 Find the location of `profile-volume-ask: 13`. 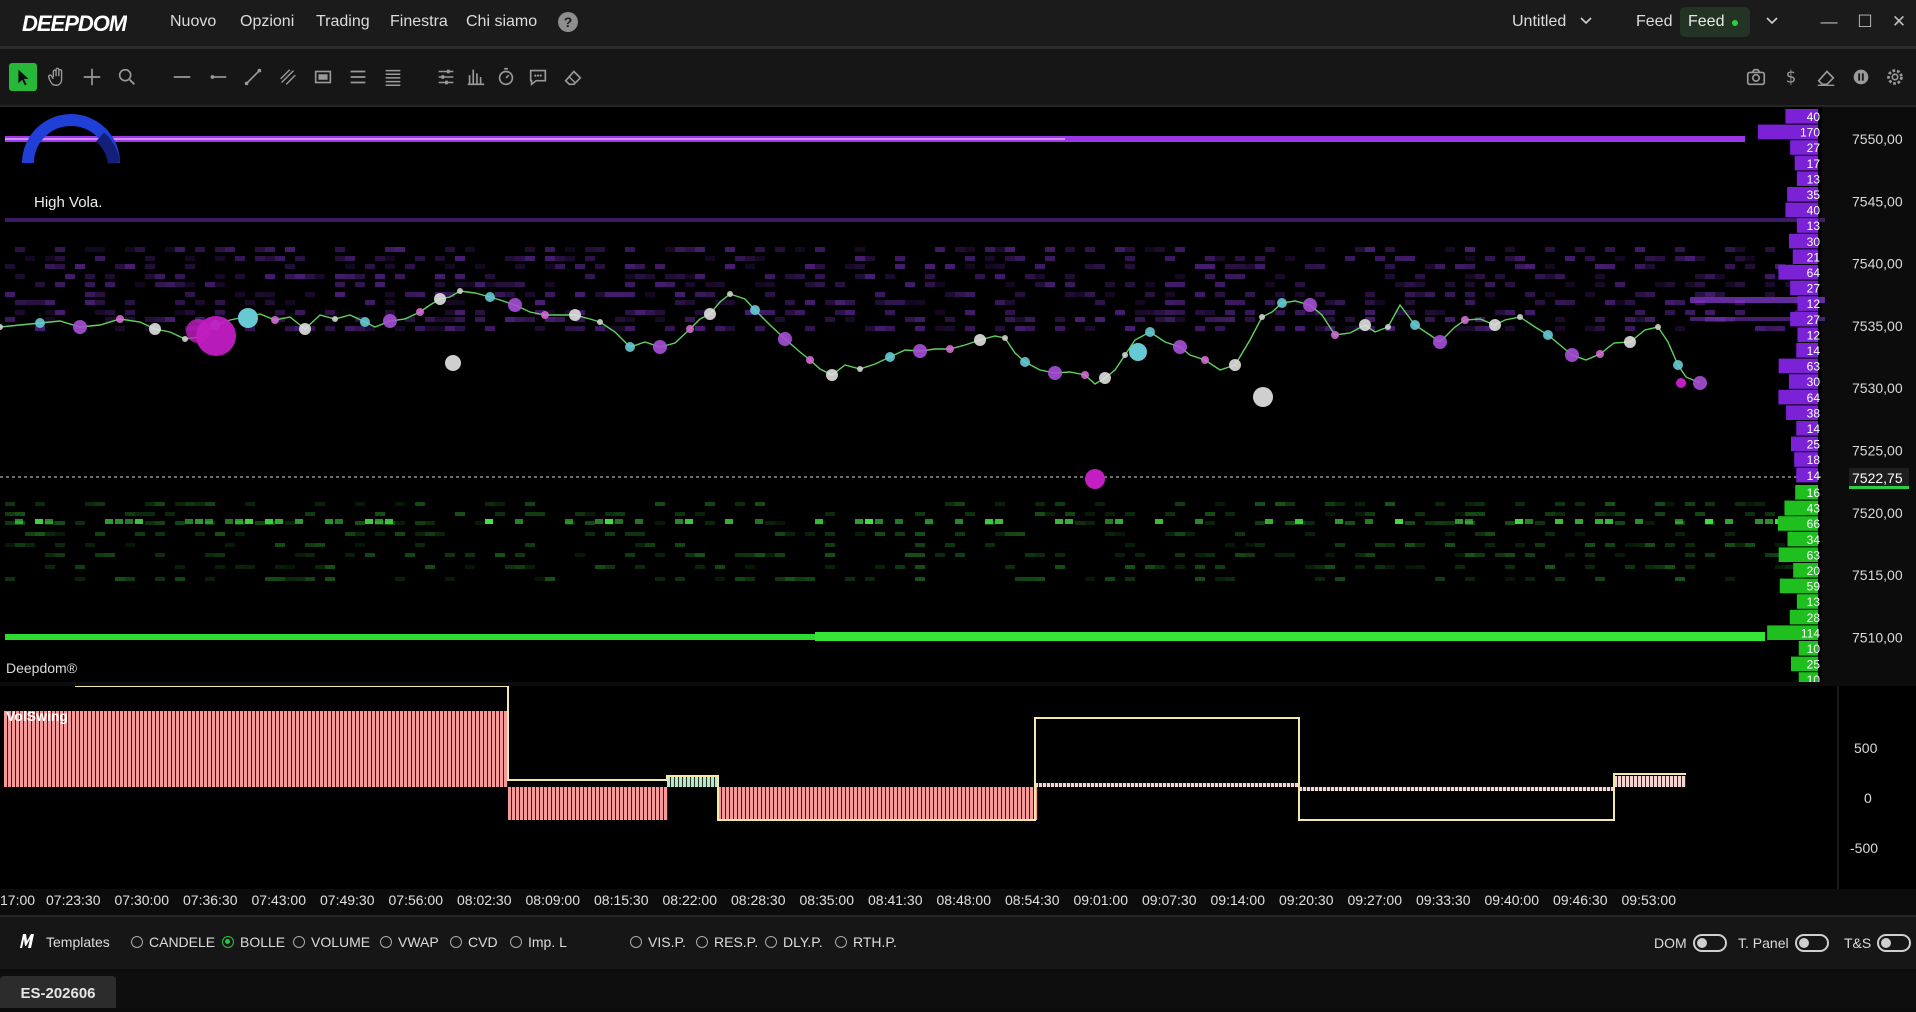

profile-volume-ask: 13 is located at coordinates (1814, 179).